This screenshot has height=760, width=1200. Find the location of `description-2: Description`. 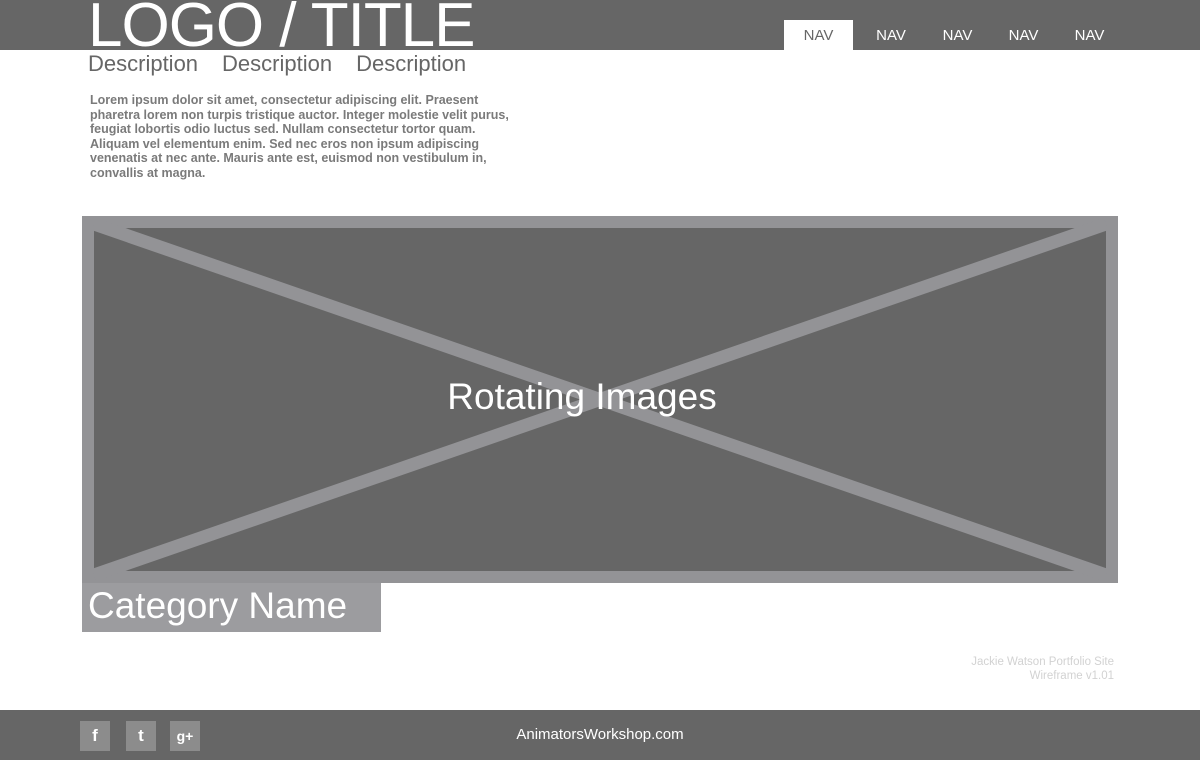

description-2: Description is located at coordinates (277, 63).